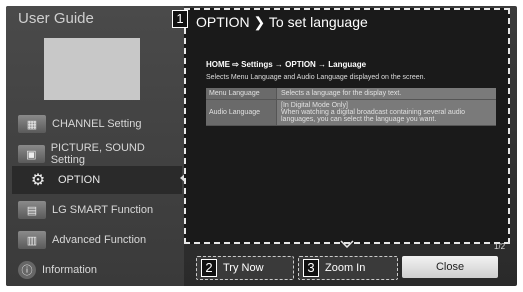 The height and width of the screenshot is (292, 523). What do you see at coordinates (347, 244) in the screenshot?
I see `scroll-down-icon` at bounding box center [347, 244].